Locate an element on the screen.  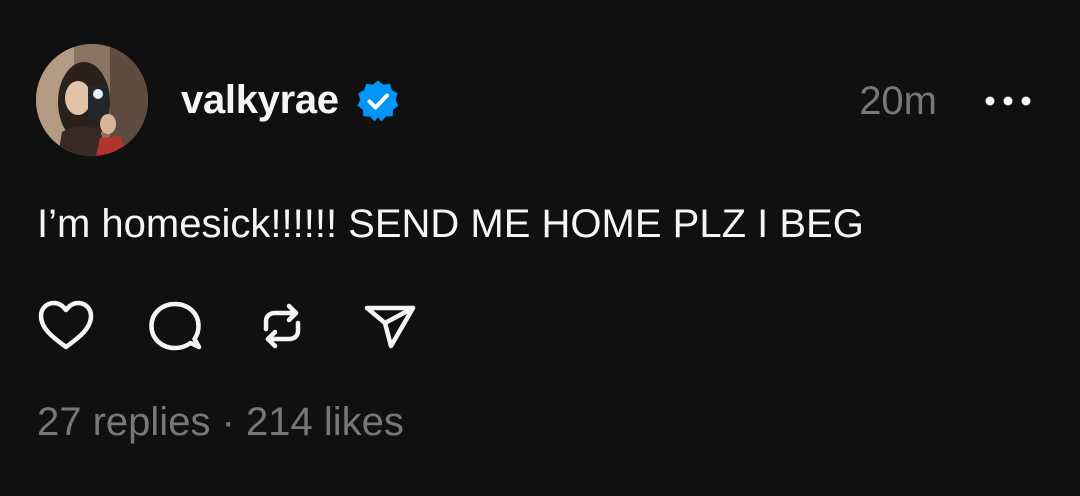
repost-button is located at coordinates (282, 326).